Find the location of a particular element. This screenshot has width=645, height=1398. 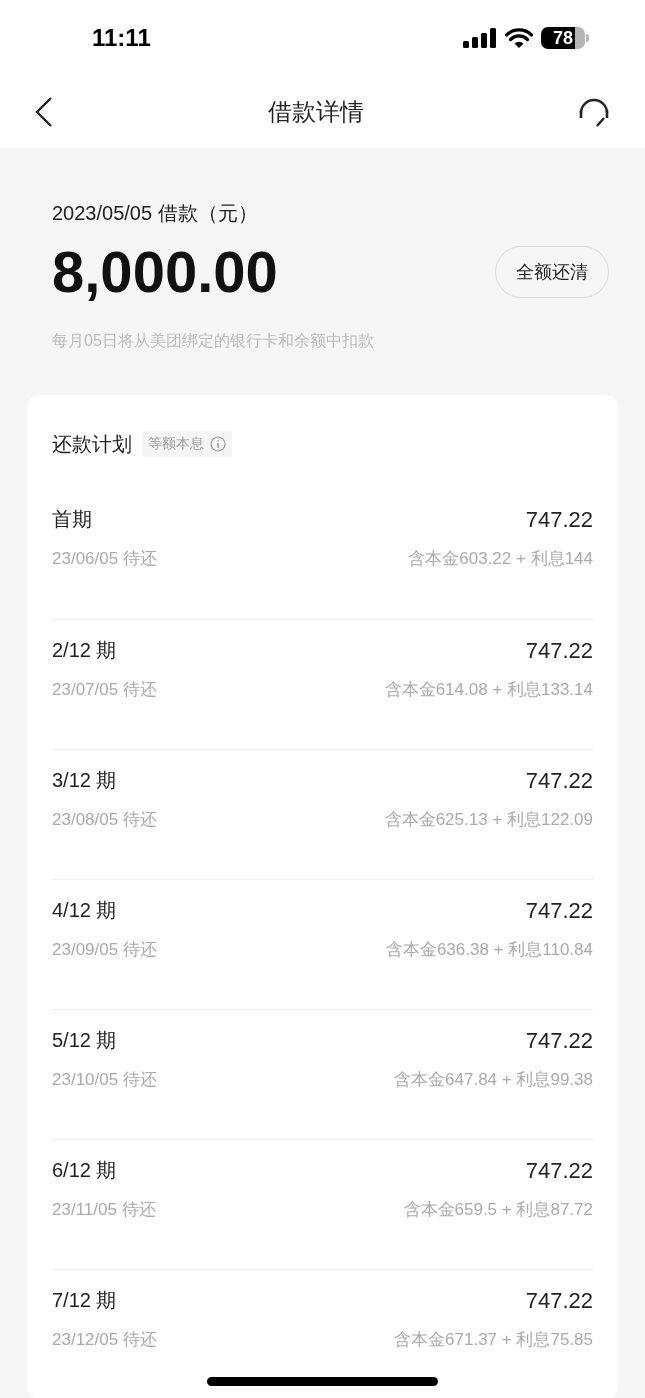

period-label: 4/12 期 is located at coordinates (84, 910).